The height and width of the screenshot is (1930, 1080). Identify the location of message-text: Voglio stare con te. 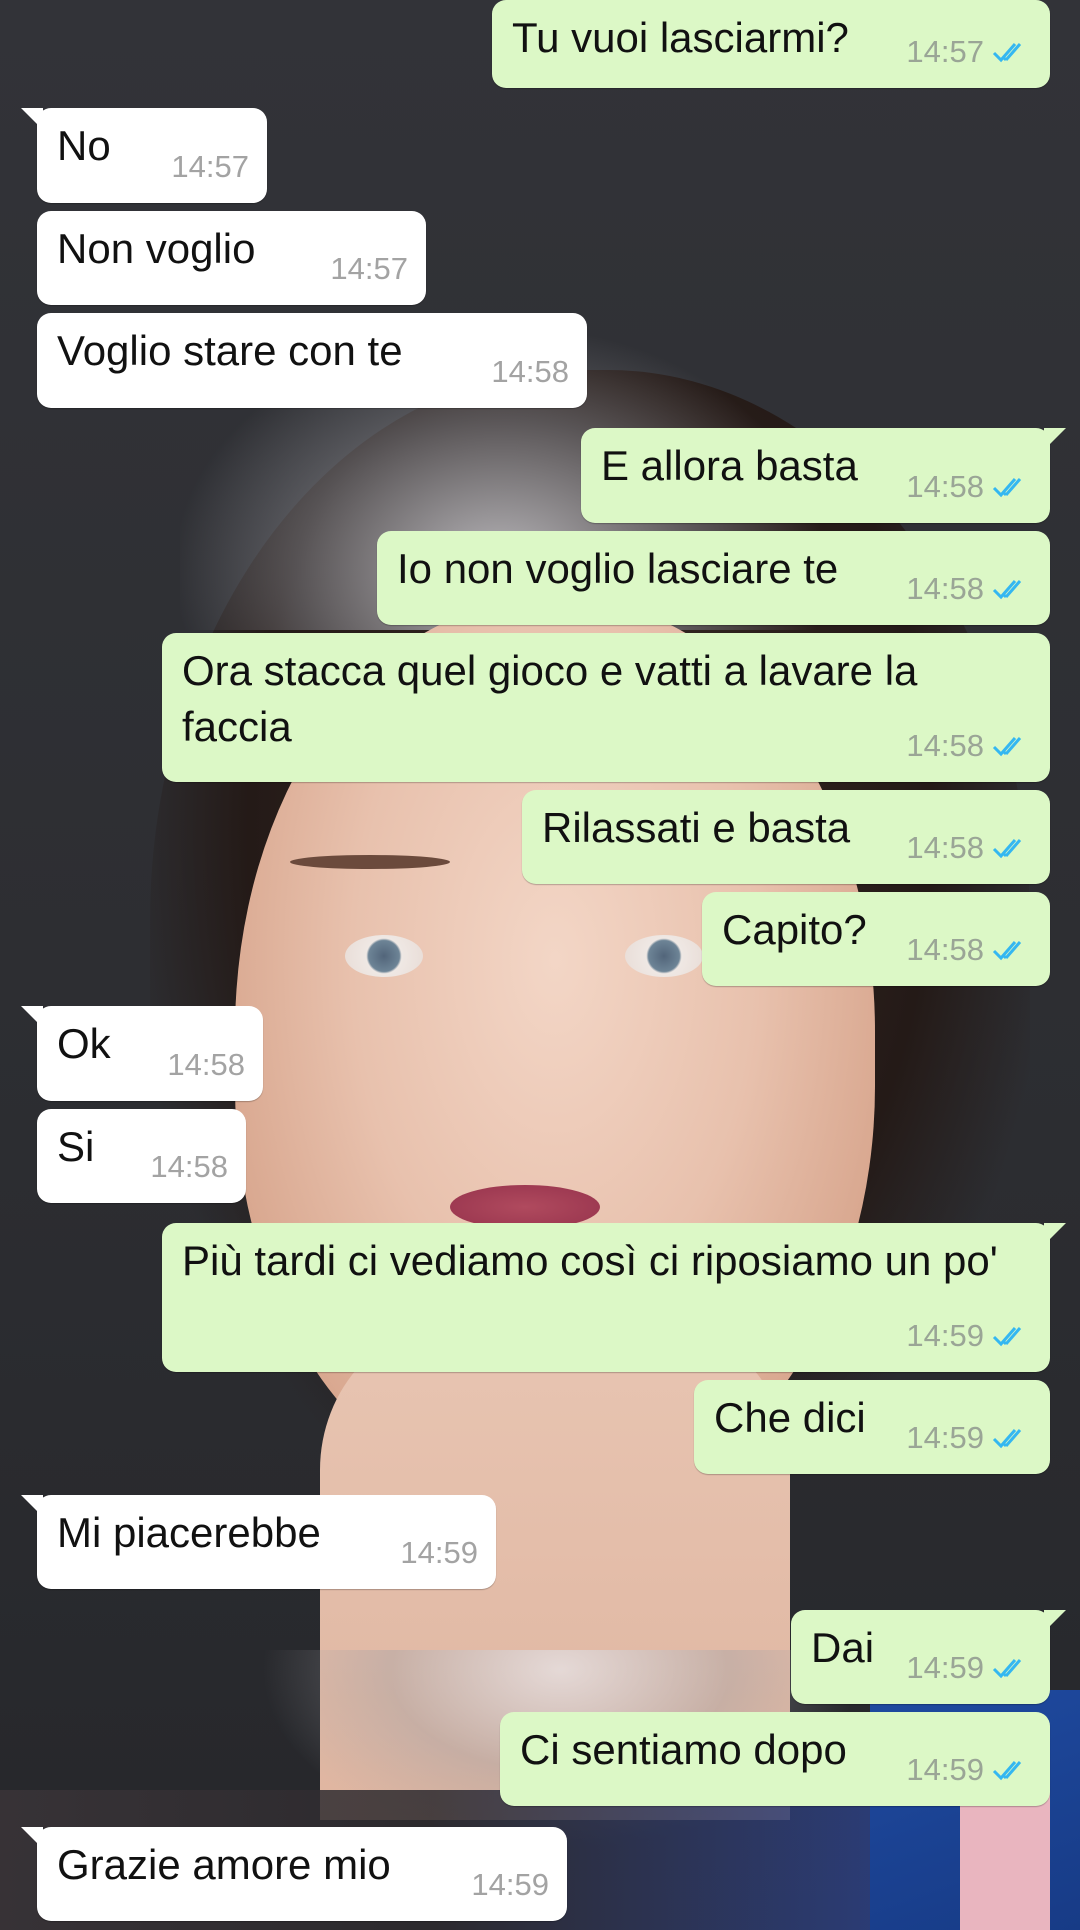
(230, 350).